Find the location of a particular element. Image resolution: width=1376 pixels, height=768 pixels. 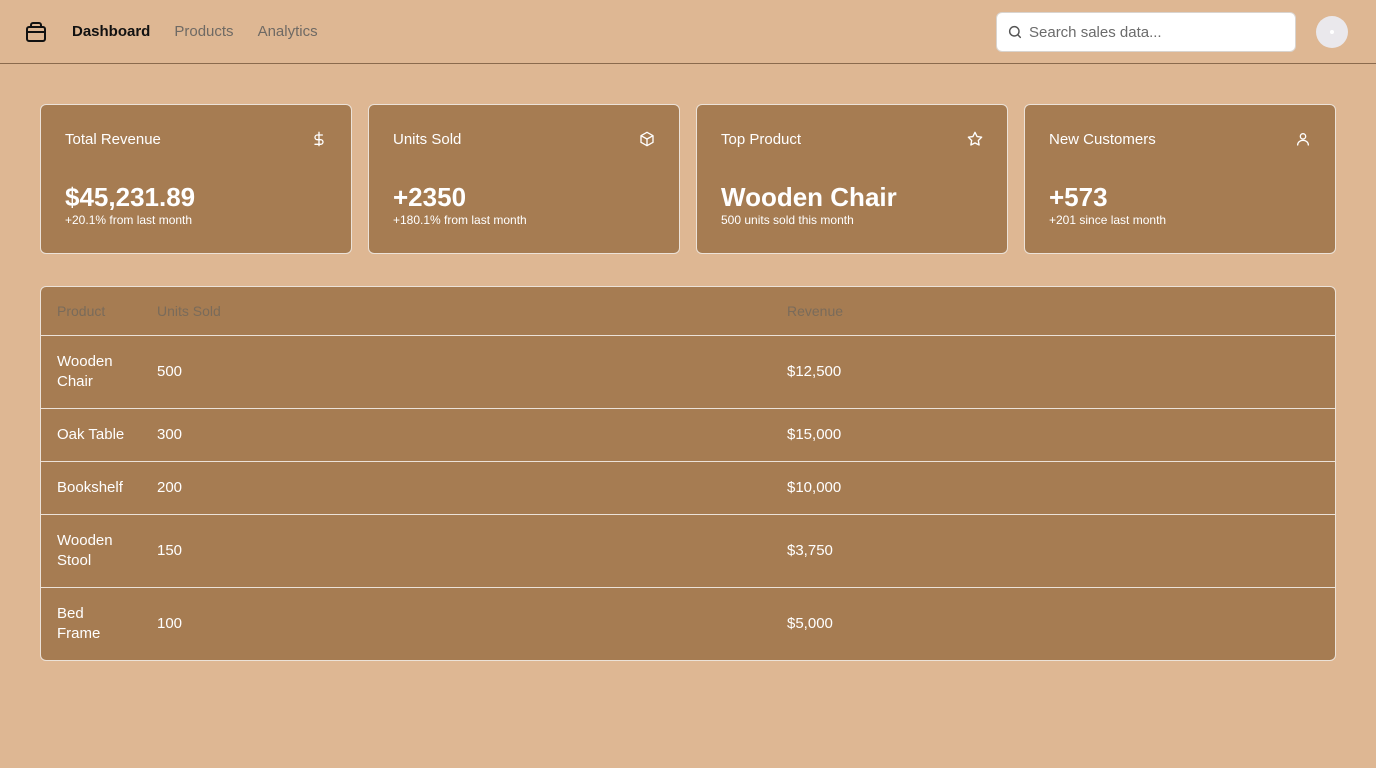

cell-units: 100 is located at coordinates (170, 623).